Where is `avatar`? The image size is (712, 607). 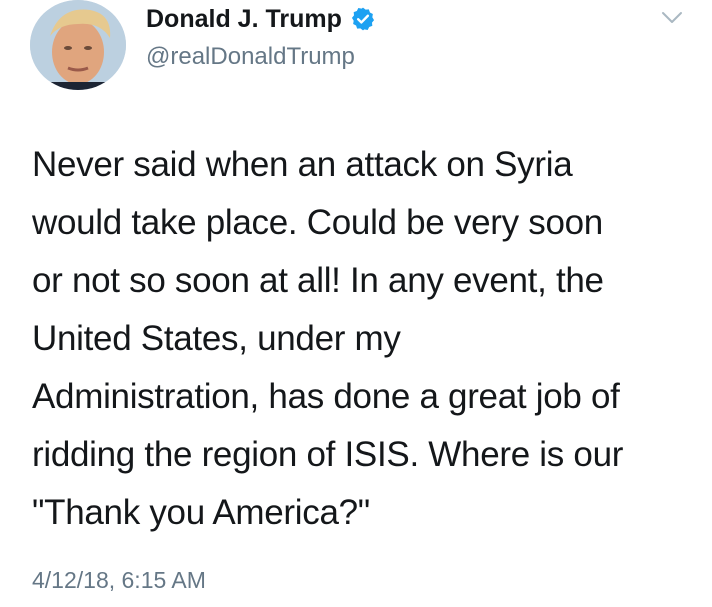
avatar is located at coordinates (78, 45).